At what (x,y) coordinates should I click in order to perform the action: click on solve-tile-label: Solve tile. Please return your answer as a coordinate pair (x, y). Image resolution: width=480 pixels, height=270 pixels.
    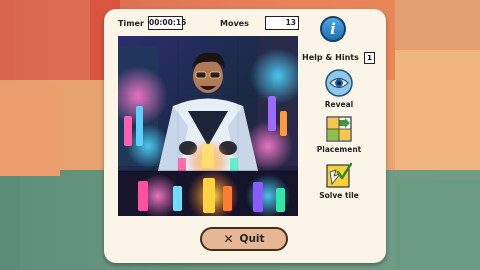
    Looking at the image, I should click on (339, 195).